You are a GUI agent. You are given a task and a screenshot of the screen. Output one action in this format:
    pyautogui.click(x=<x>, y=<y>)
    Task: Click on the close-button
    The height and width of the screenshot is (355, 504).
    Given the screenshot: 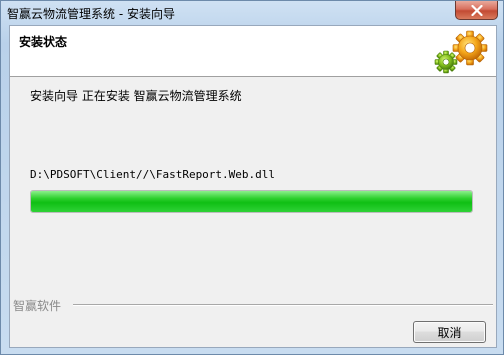 What is the action you would take?
    pyautogui.click(x=476, y=10)
    